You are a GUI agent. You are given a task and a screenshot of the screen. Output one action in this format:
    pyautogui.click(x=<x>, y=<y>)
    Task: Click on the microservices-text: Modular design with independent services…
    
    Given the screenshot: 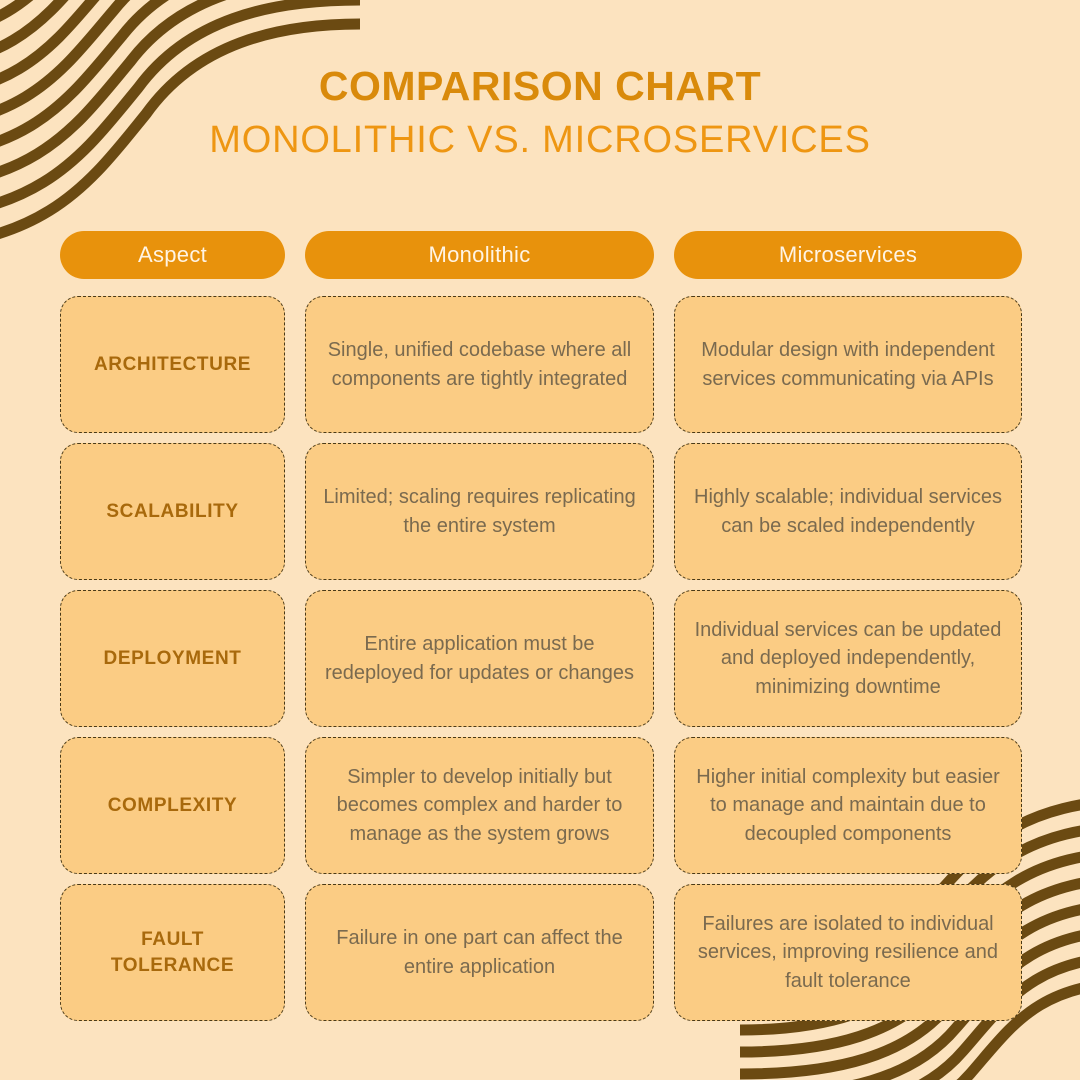 What is the action you would take?
    pyautogui.click(x=848, y=364)
    